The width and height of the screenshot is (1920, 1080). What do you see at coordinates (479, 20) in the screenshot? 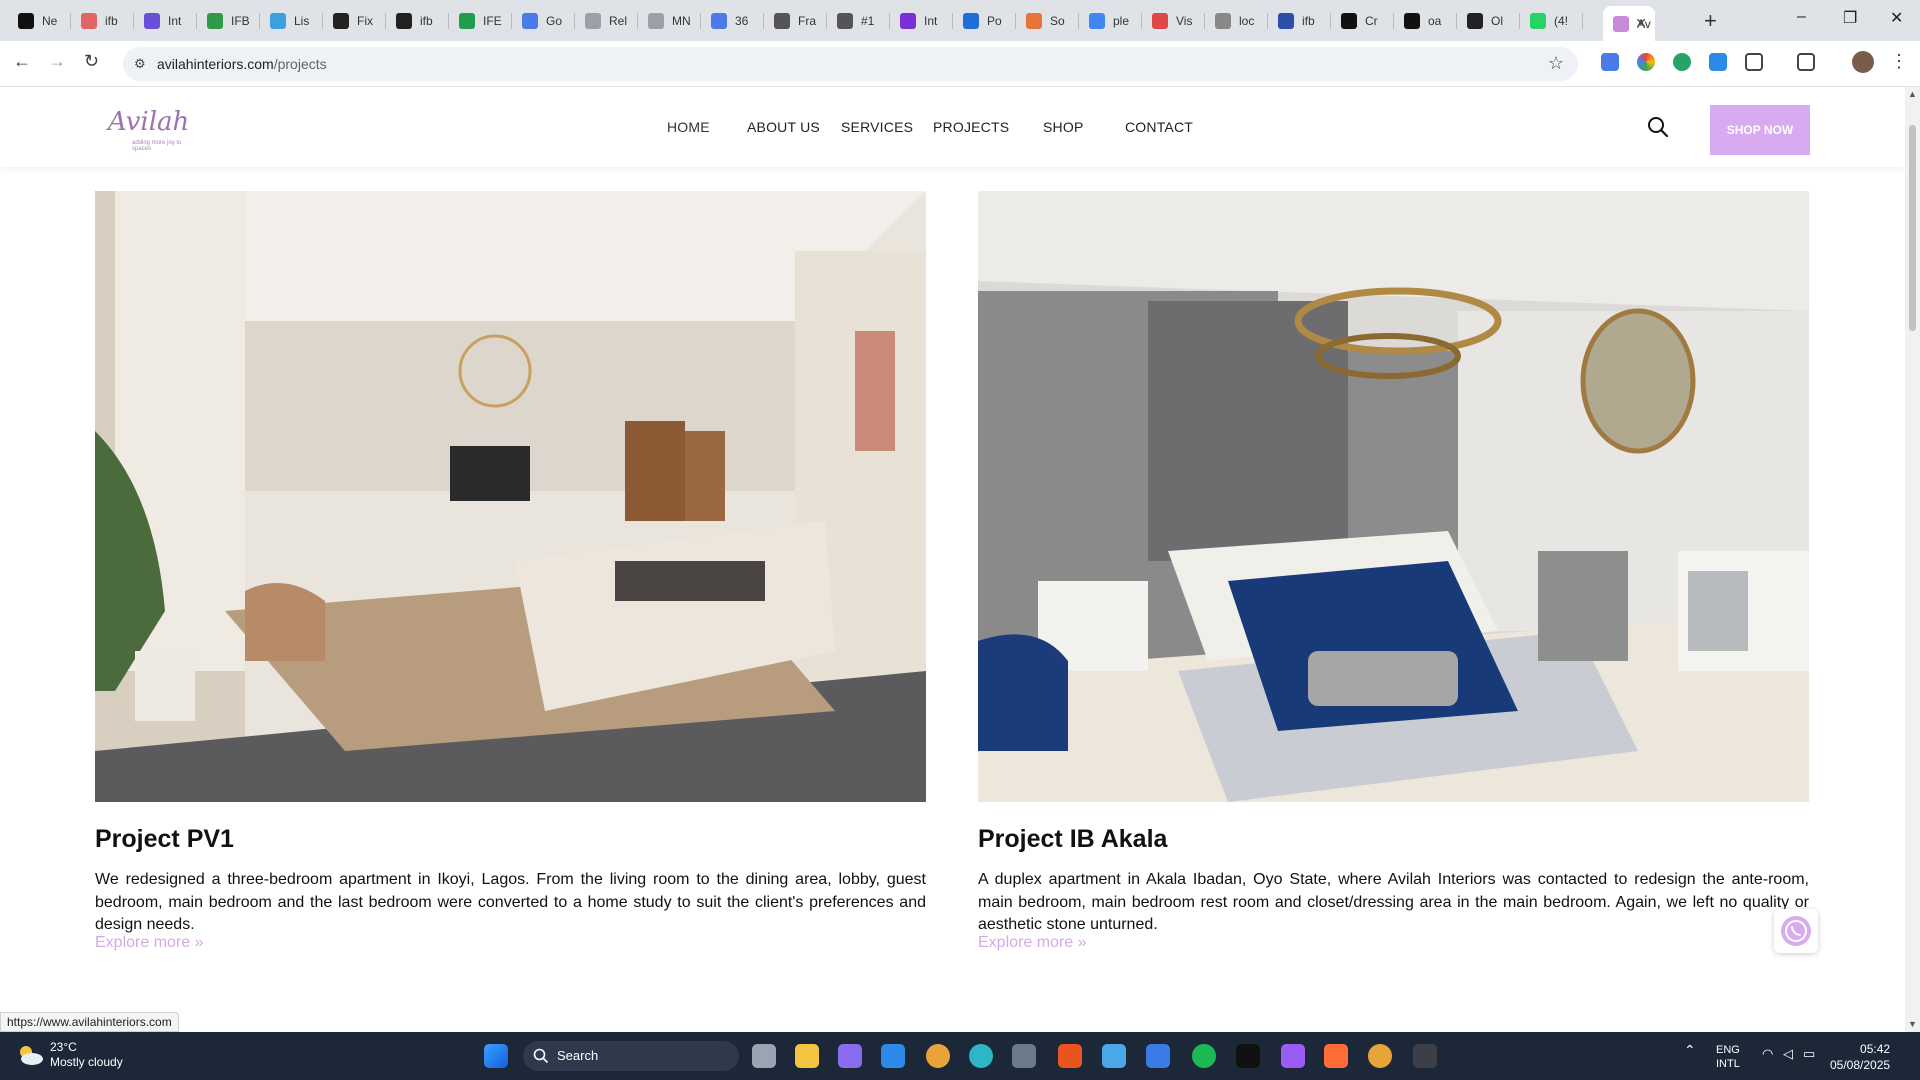
I see `browser-tab: IFE` at bounding box center [479, 20].